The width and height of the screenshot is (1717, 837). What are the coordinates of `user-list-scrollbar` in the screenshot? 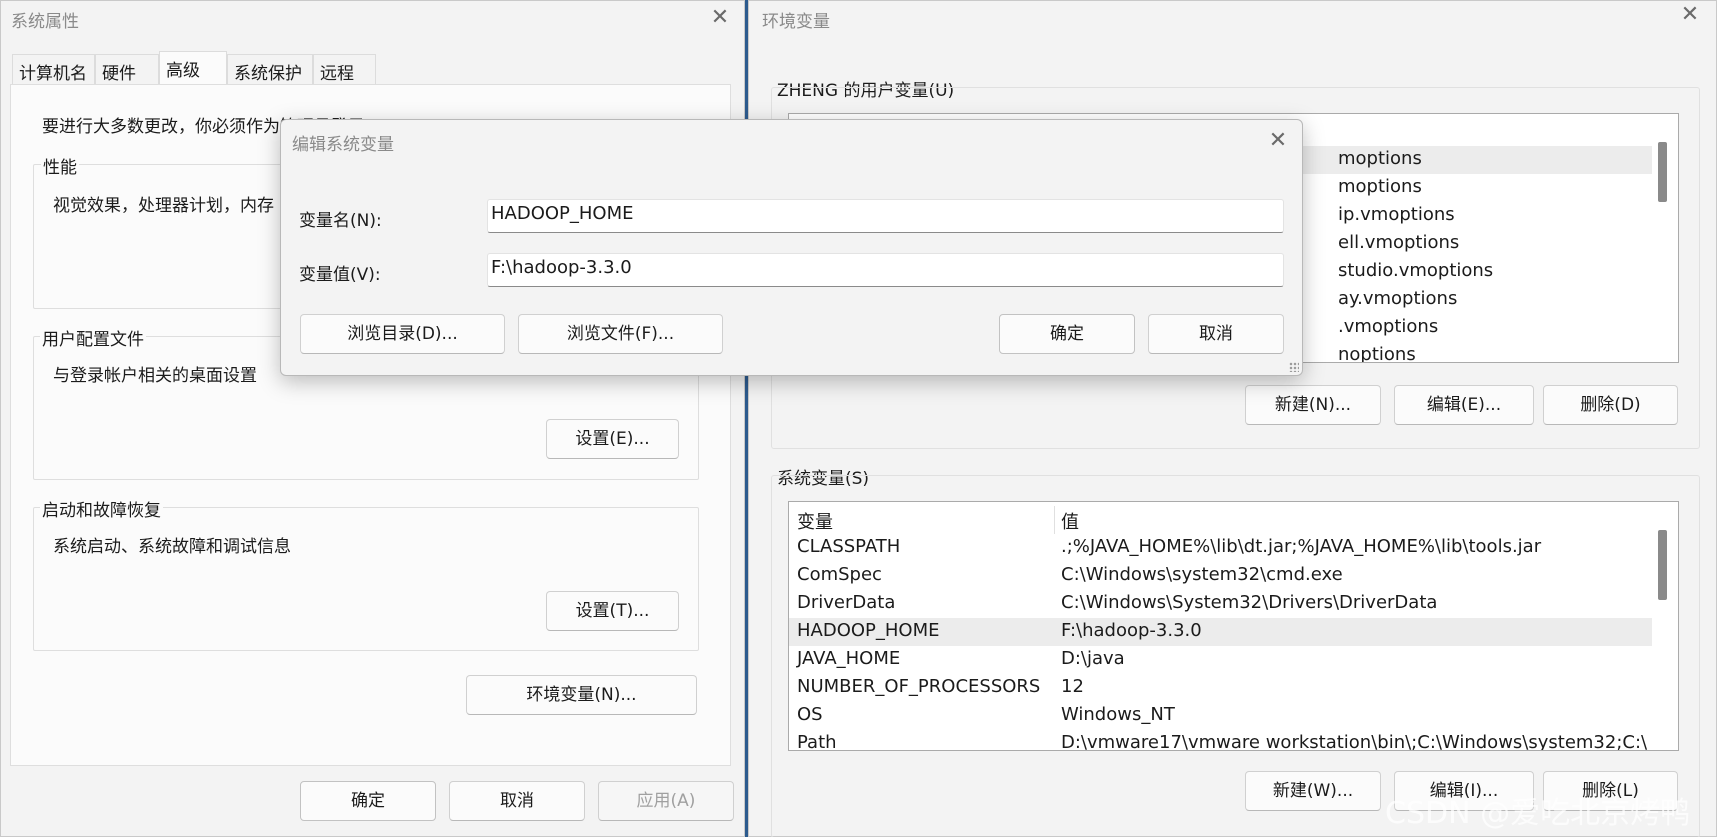 It's located at (1662, 172).